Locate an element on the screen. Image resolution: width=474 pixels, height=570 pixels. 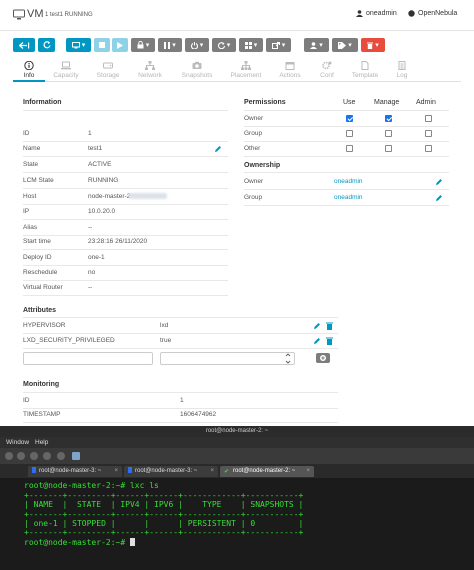
power-dropdown-button: ▾ is located at coordinates (197, 45).